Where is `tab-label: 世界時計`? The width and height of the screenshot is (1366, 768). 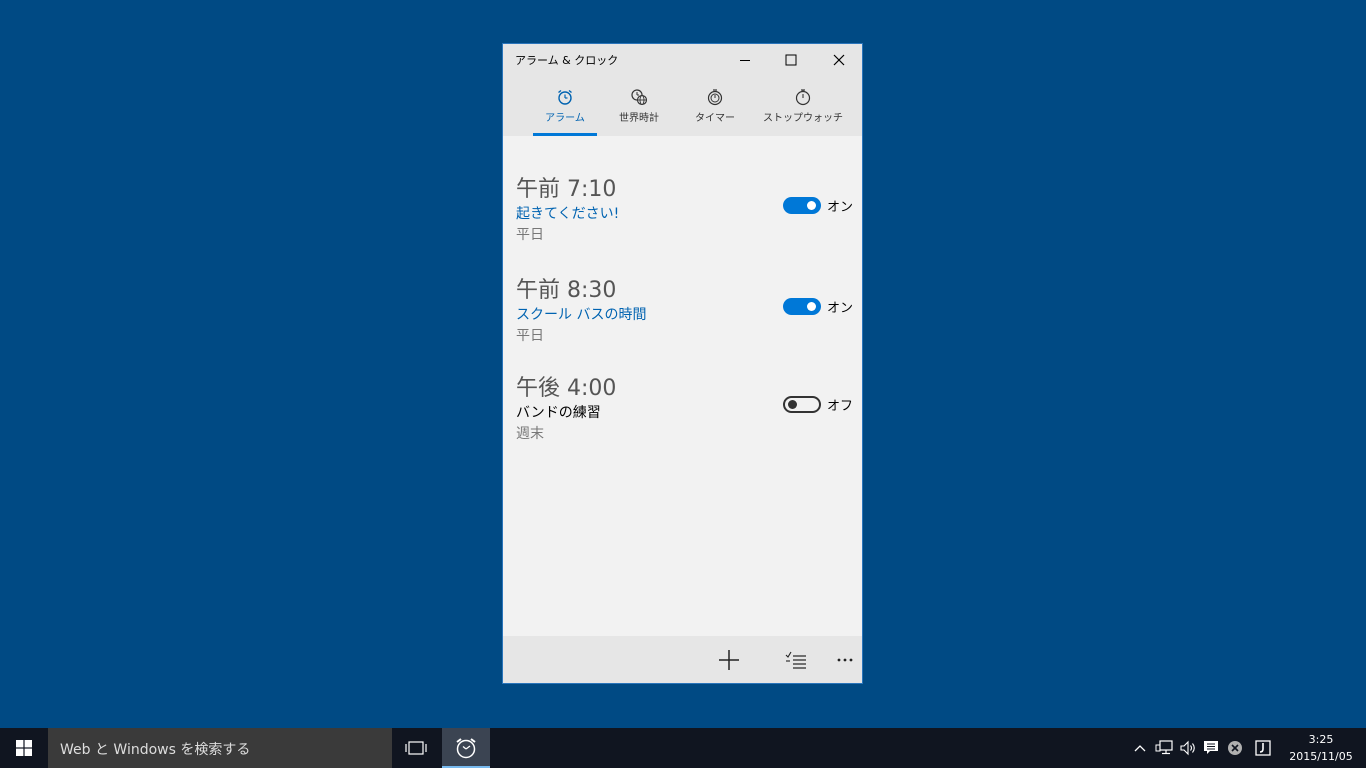
tab-label: 世界時計 is located at coordinates (639, 118).